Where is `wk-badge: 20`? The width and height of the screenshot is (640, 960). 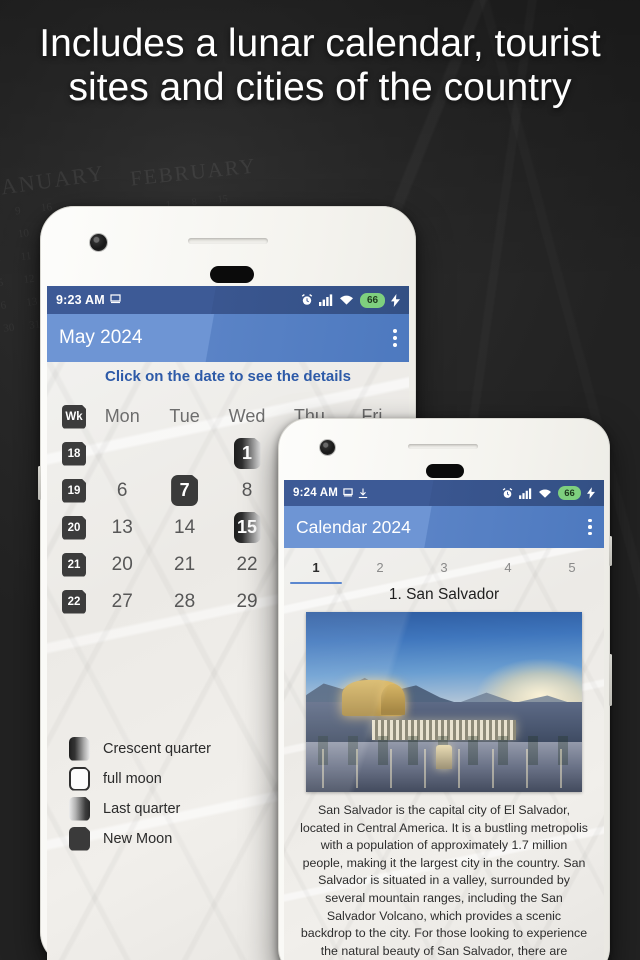
wk-badge: 20 is located at coordinates (74, 527).